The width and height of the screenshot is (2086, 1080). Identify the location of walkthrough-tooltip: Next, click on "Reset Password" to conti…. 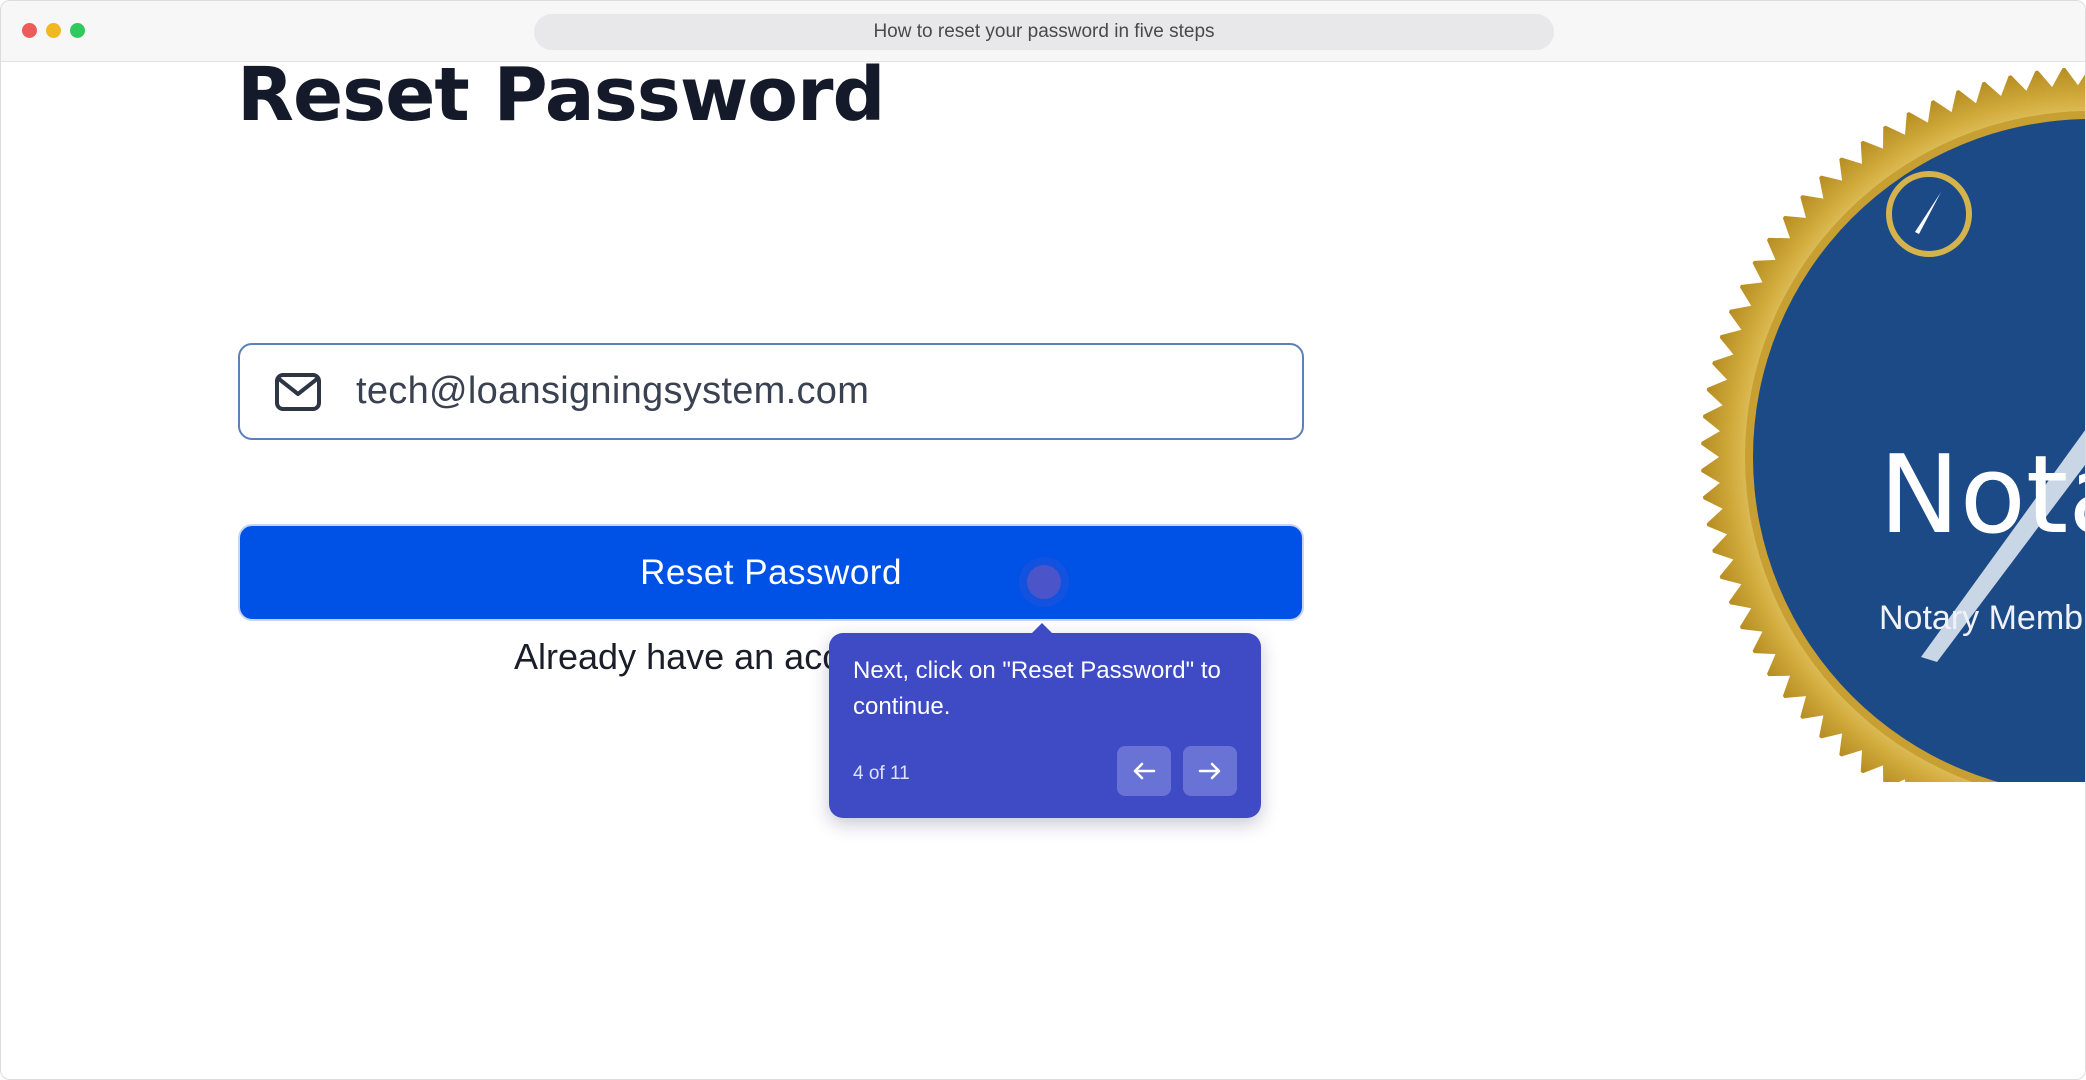
(1045, 720).